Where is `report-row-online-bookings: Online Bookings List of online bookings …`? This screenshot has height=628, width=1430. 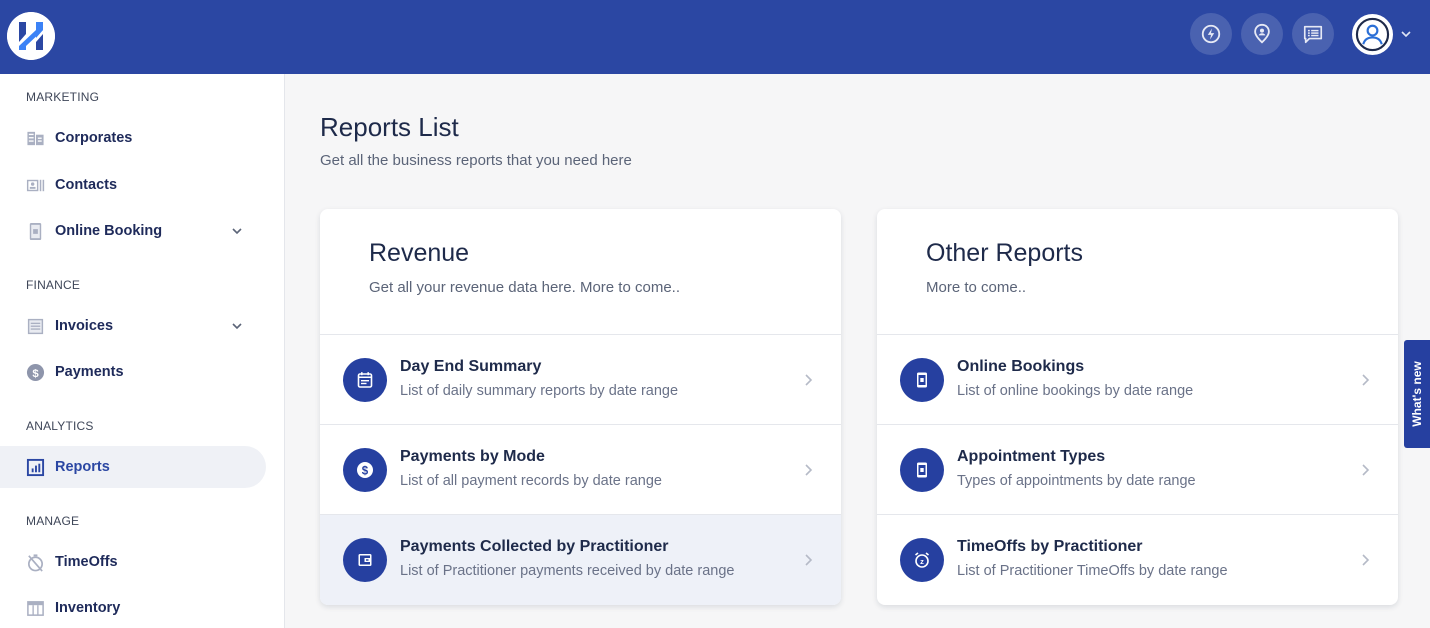 report-row-online-bookings: Online Bookings List of online bookings … is located at coordinates (1137, 380).